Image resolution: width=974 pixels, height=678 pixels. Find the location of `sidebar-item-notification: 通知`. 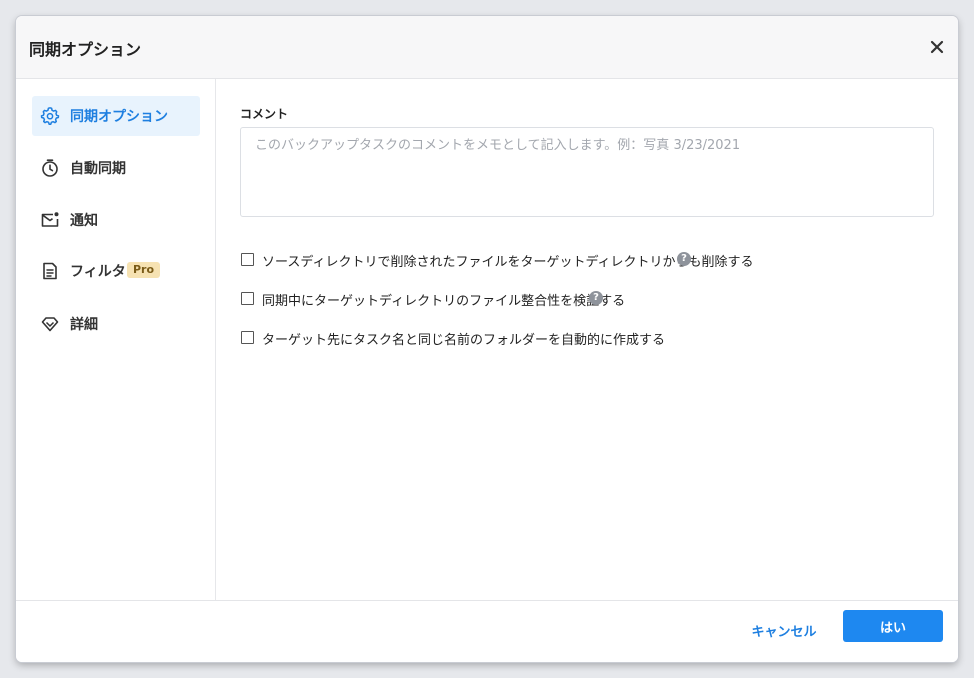

sidebar-item-notification: 通知 is located at coordinates (116, 220).